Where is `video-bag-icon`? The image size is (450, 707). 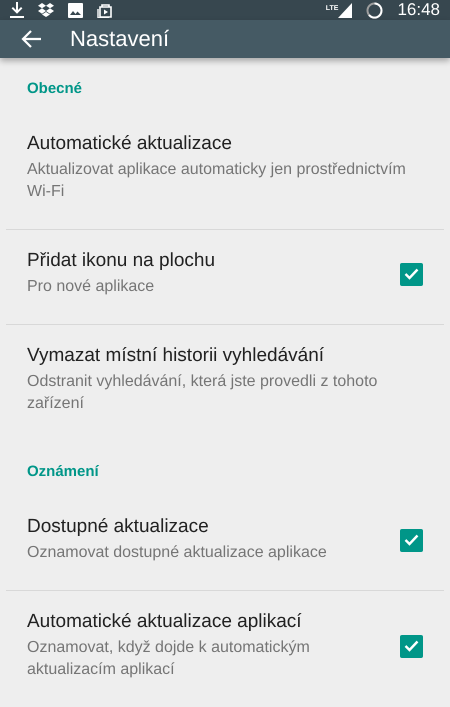 video-bag-icon is located at coordinates (105, 10).